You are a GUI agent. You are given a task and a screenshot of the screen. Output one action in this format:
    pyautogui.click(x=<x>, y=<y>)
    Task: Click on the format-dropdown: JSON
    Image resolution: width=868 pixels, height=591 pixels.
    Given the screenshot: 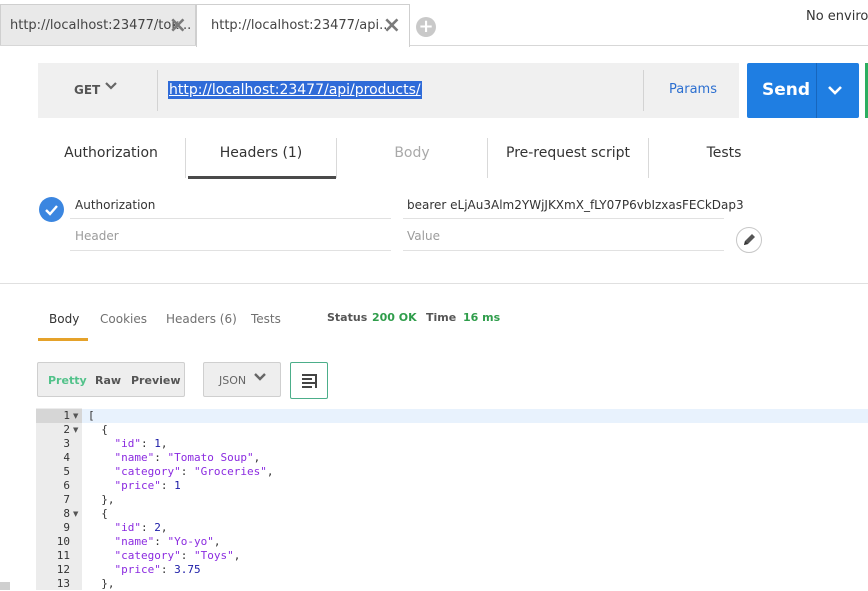 What is the action you would take?
    pyautogui.click(x=242, y=379)
    